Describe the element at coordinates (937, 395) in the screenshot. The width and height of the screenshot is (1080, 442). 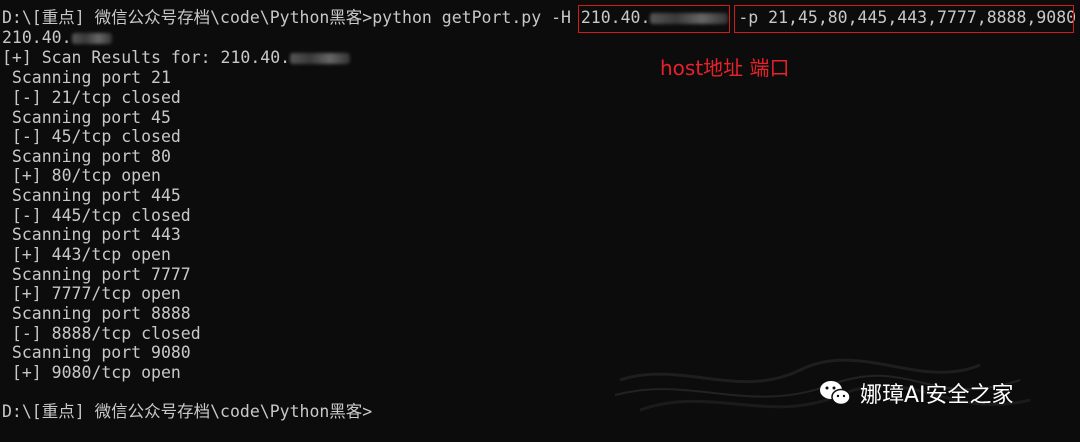
I see `watermark-text: 娜璋AI安全之家` at that location.